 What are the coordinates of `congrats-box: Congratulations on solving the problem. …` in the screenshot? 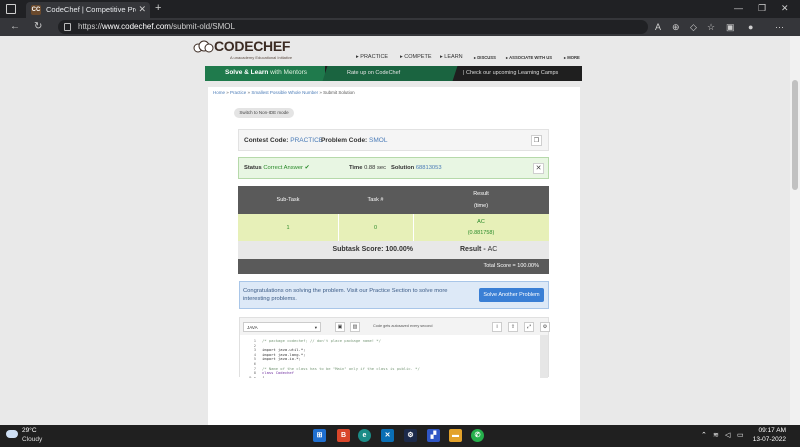 It's located at (394, 295).